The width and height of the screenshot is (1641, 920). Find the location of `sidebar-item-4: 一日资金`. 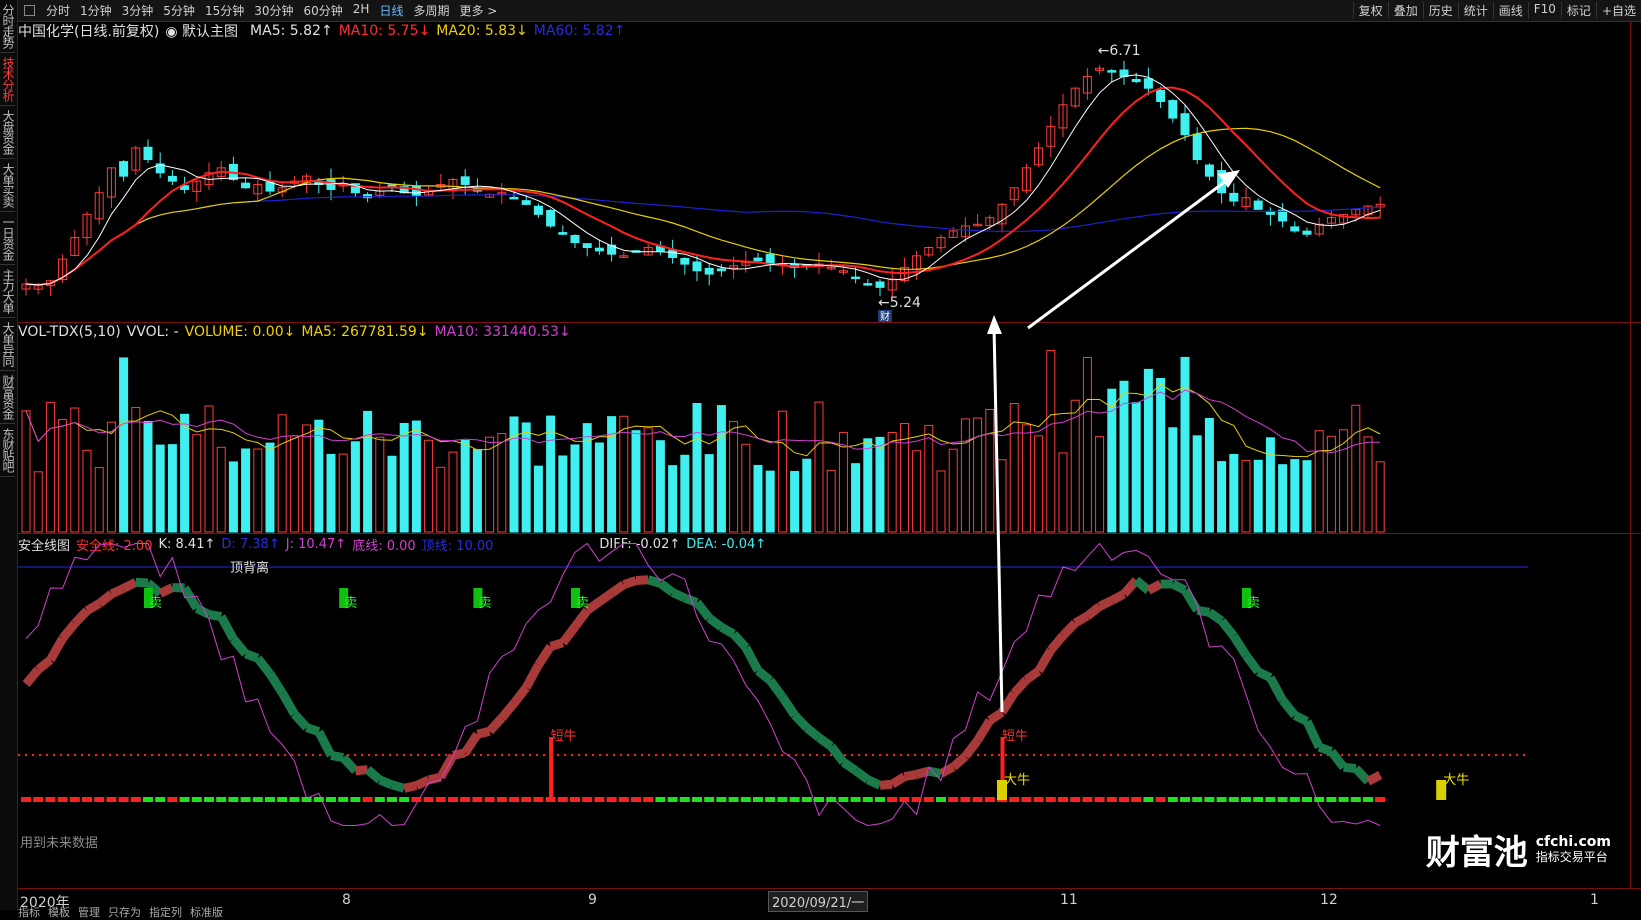

sidebar-item-4: 一日资金 is located at coordinates (7, 238).